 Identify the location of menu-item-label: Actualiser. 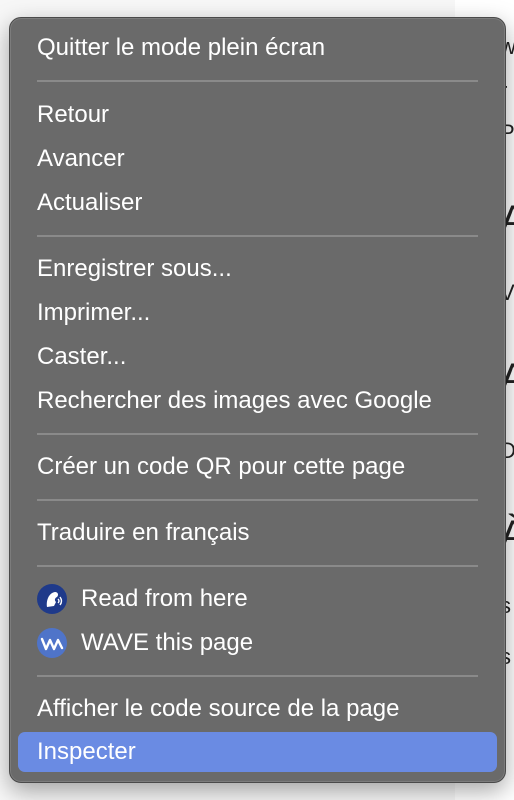
(90, 202).